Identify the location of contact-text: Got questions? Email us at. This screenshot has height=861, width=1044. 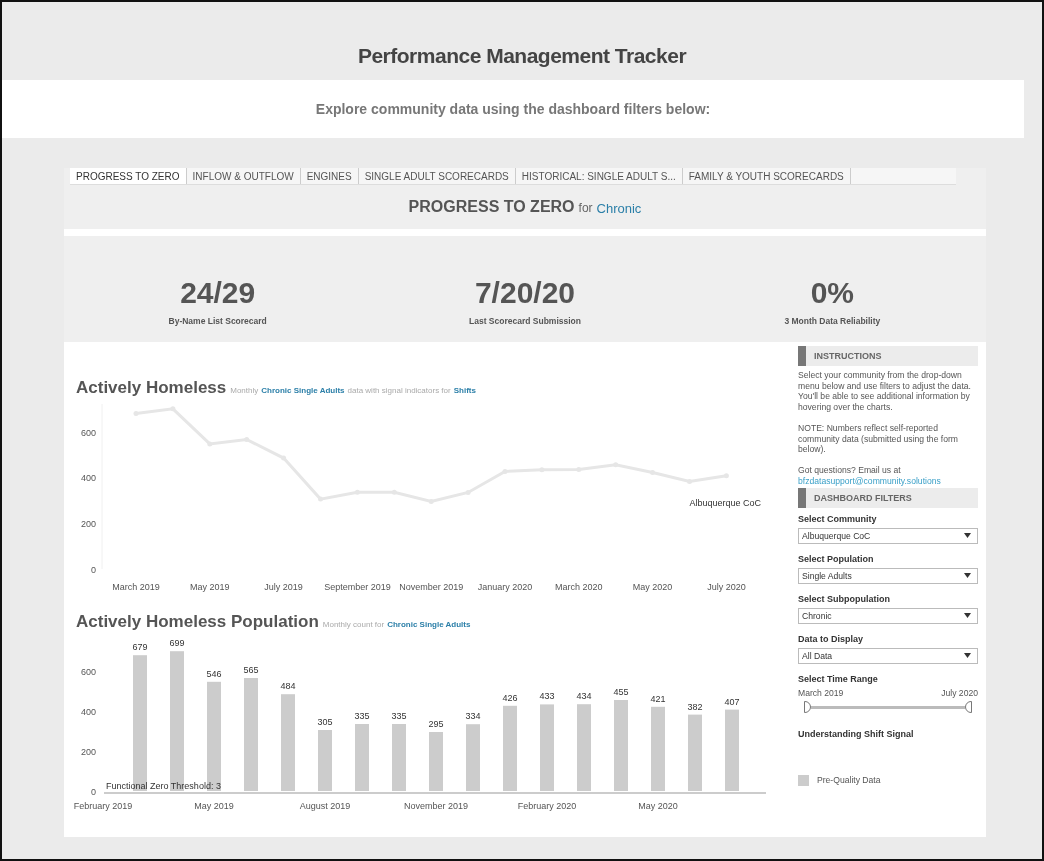
(850, 470).